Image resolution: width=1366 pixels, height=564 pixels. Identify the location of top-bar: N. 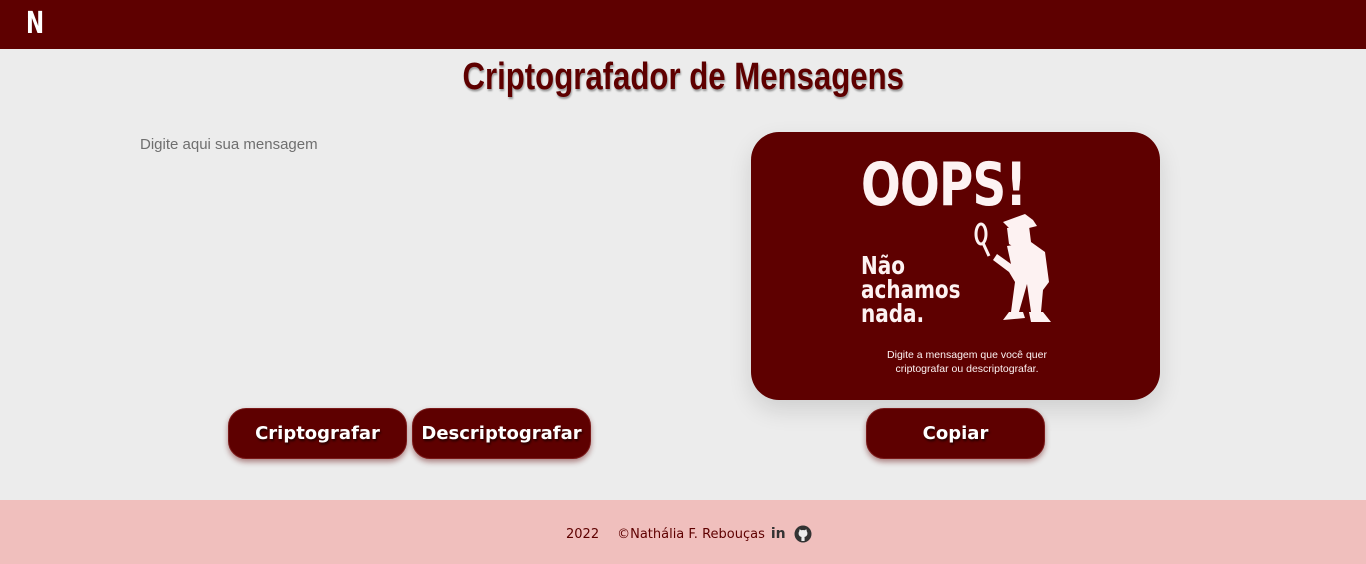
(683, 24).